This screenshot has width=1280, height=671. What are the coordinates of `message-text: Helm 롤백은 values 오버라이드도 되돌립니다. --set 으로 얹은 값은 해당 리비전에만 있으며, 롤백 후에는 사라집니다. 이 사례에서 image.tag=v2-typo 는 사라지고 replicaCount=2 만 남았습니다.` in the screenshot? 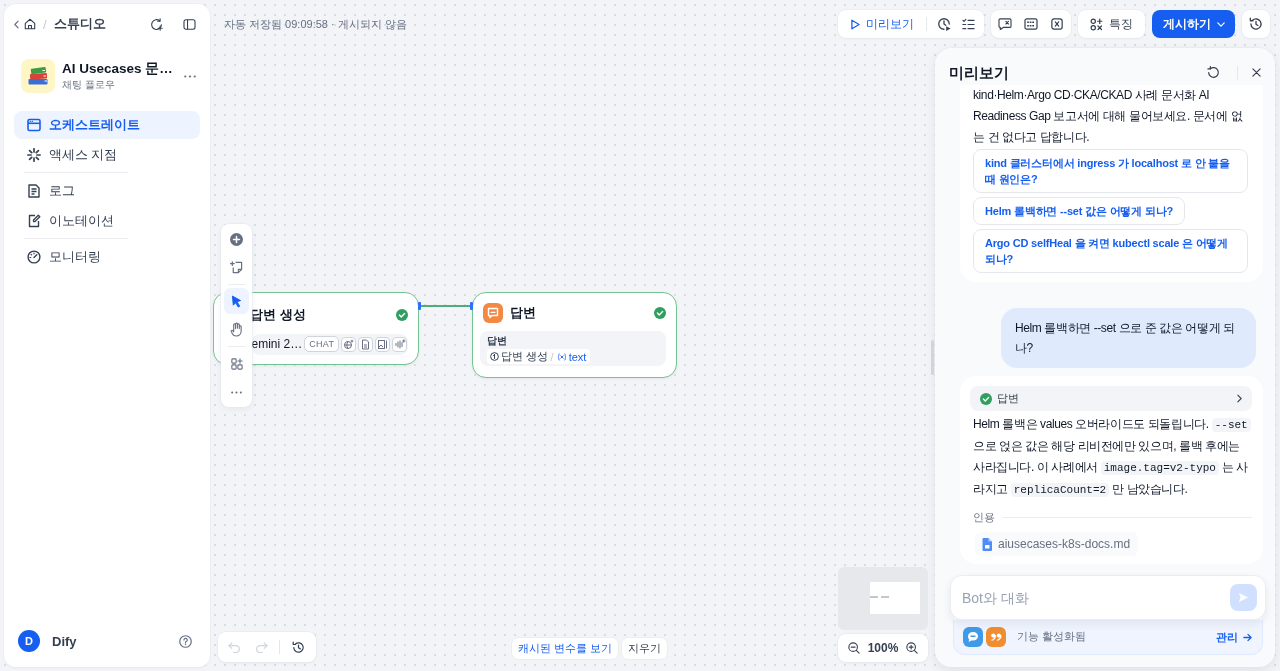 It's located at (1112, 457).